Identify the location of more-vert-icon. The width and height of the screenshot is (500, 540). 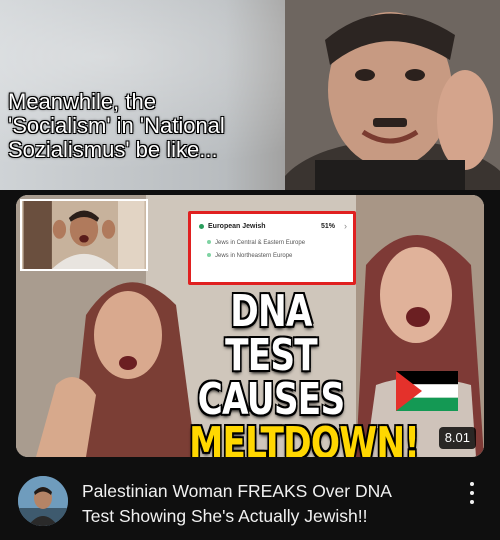
(472, 493).